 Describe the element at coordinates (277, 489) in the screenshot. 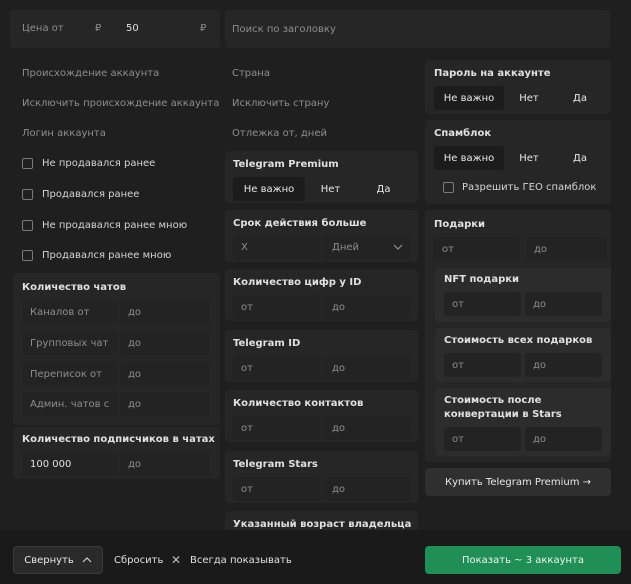

I see `stars-from-input: от` at that location.